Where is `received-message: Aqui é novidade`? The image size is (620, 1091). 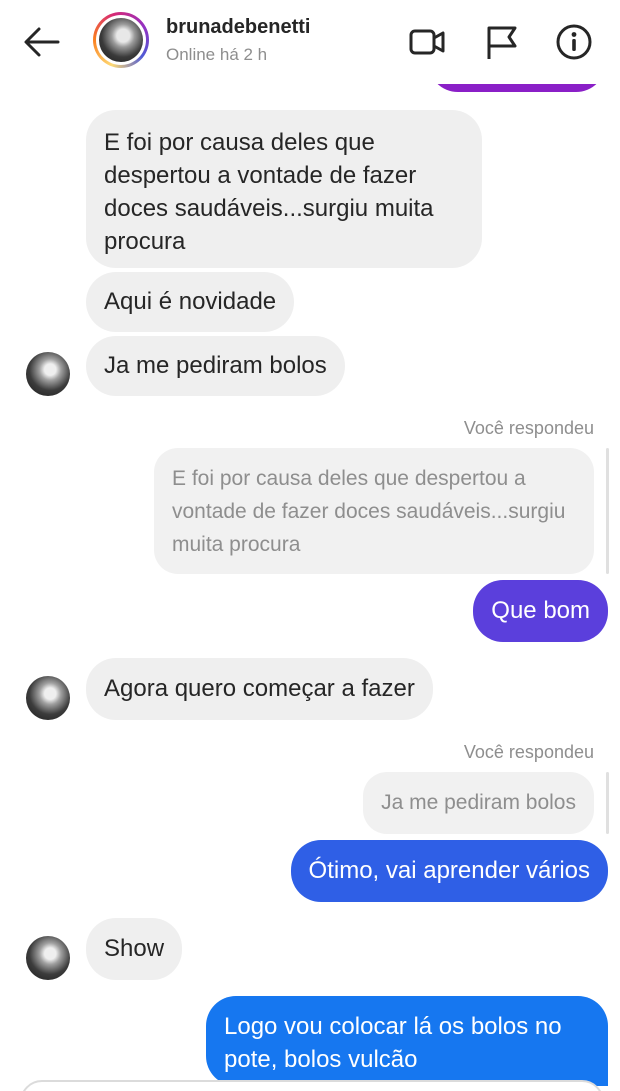
received-message: Aqui é novidade is located at coordinates (190, 302).